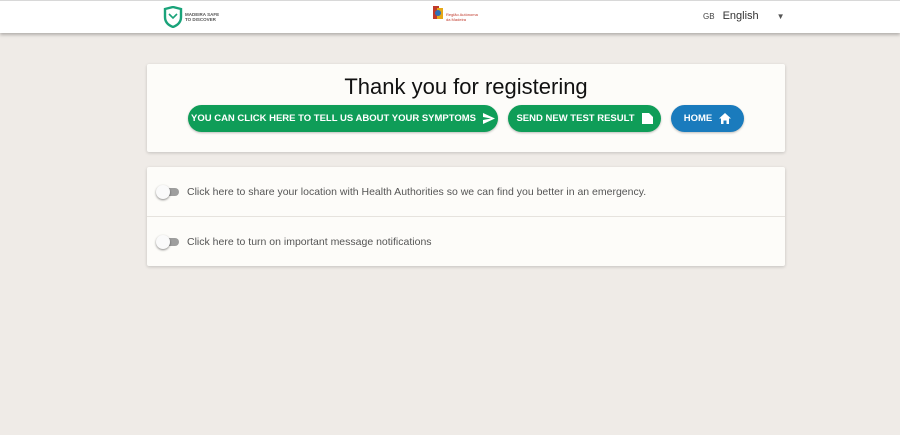 The image size is (900, 435). Describe the element at coordinates (709, 16) in the screenshot. I see `language-flag: GB` at that location.